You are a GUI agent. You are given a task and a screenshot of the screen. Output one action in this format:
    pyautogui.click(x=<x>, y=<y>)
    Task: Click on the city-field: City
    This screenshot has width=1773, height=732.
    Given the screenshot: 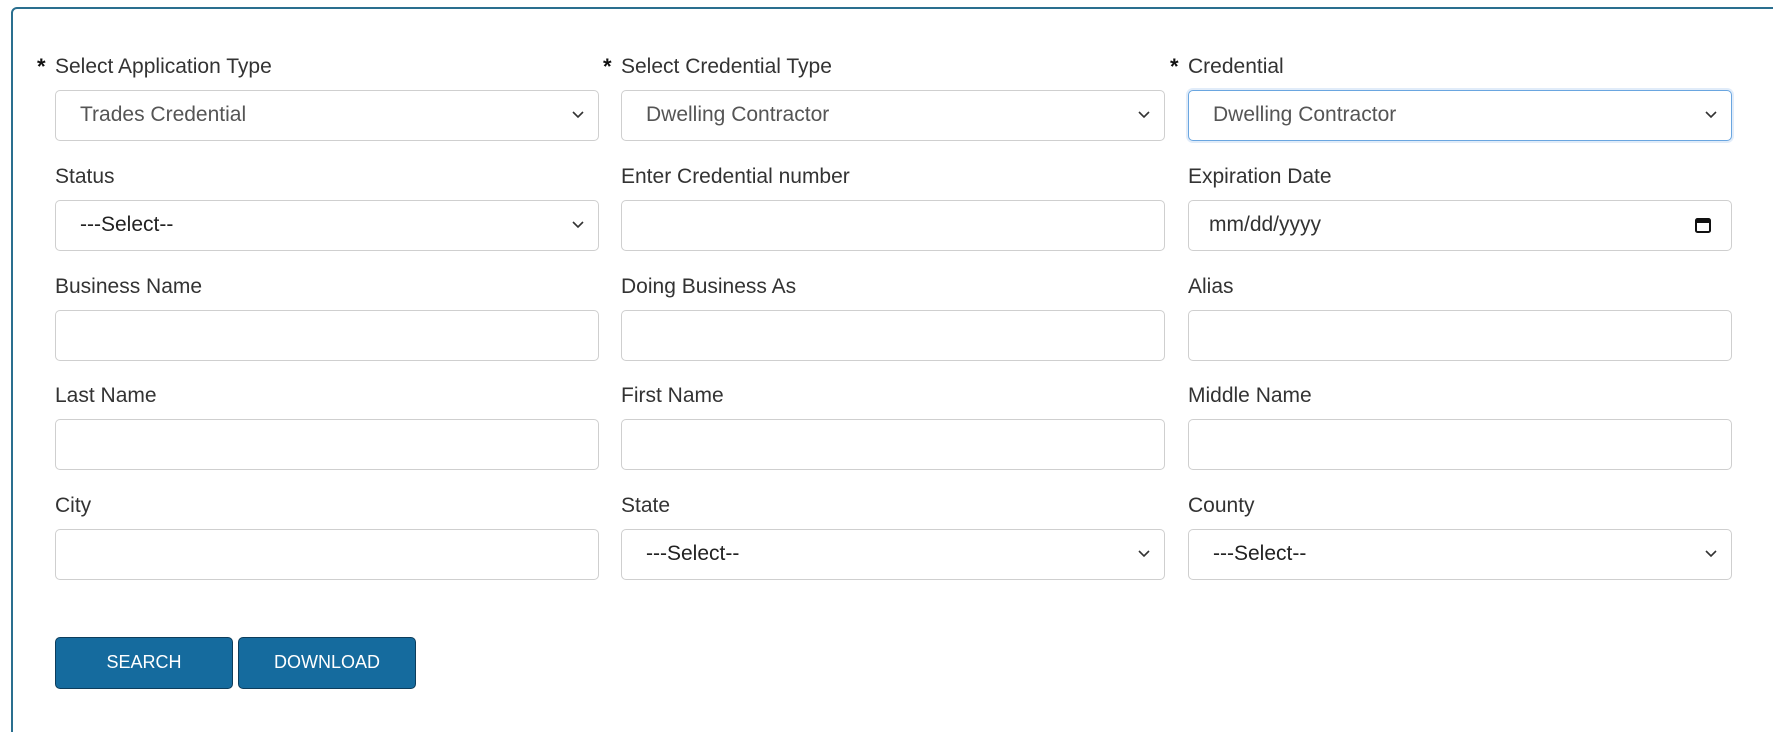 What is the action you would take?
    pyautogui.click(x=327, y=537)
    